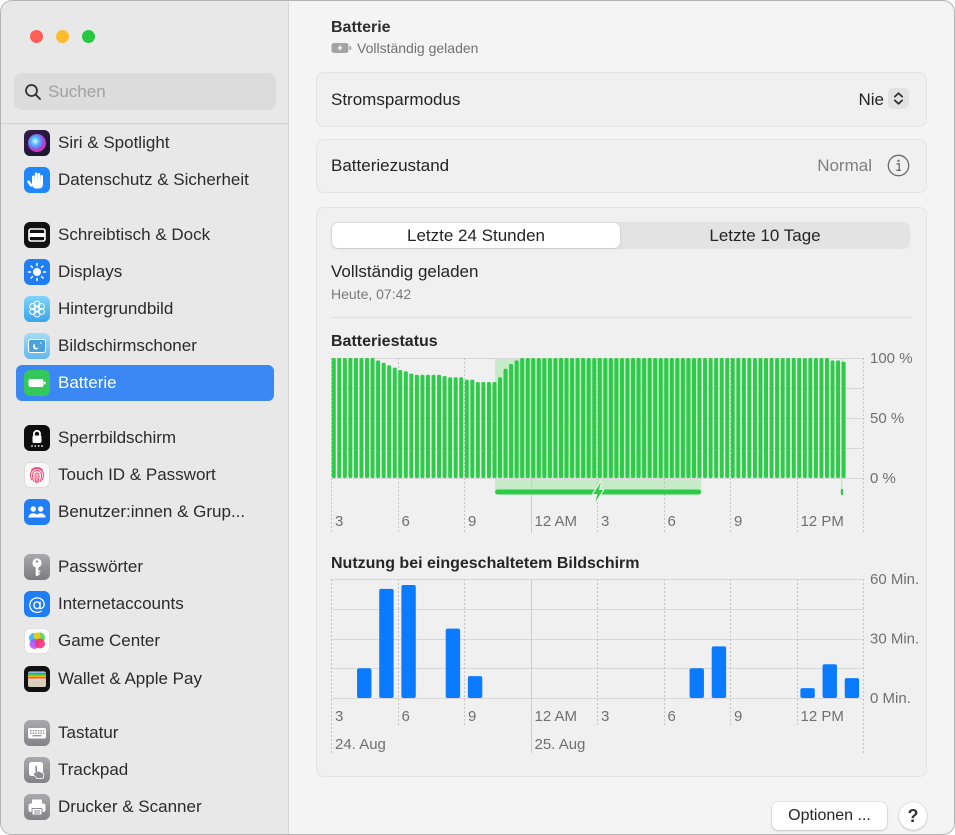 The width and height of the screenshot is (955, 835). Describe the element at coordinates (127, 345) in the screenshot. I see `sidebar-item-label: Bildschirmschoner` at that location.